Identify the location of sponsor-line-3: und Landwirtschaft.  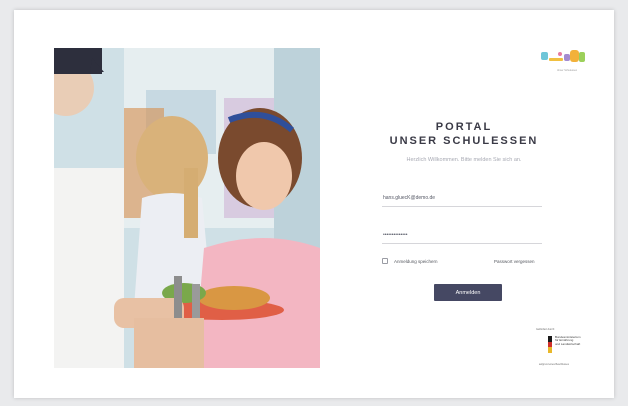
(568, 343).